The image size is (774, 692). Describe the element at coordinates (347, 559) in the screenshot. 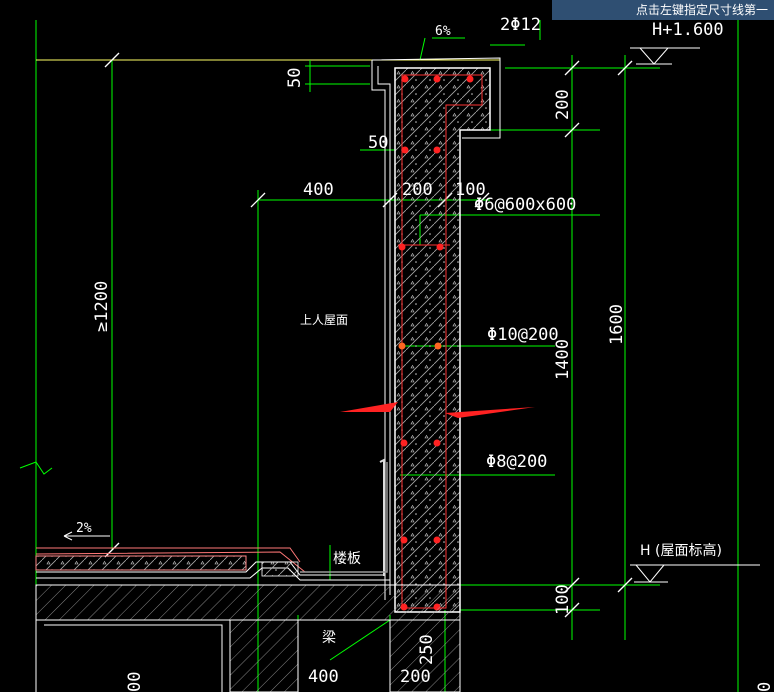

I see `slab-label: 楼板` at that location.